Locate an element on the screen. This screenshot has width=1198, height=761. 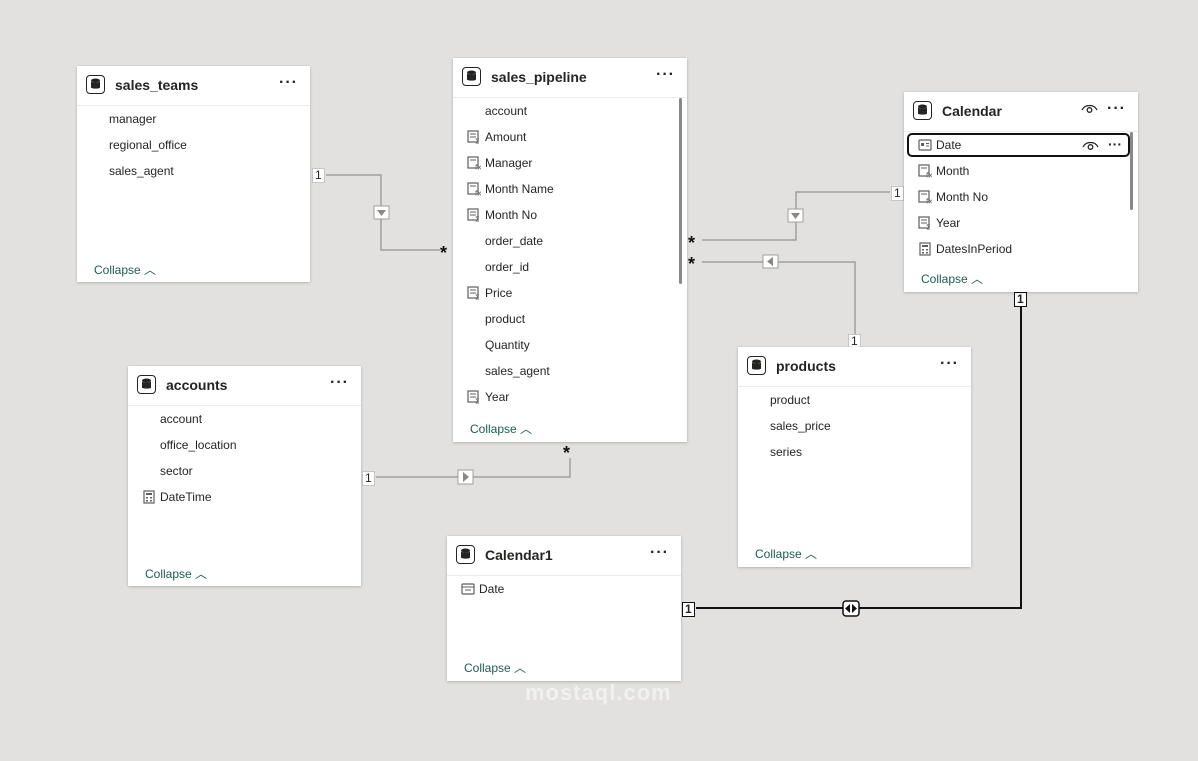
field-item: DateTime is located at coordinates (244, 497).